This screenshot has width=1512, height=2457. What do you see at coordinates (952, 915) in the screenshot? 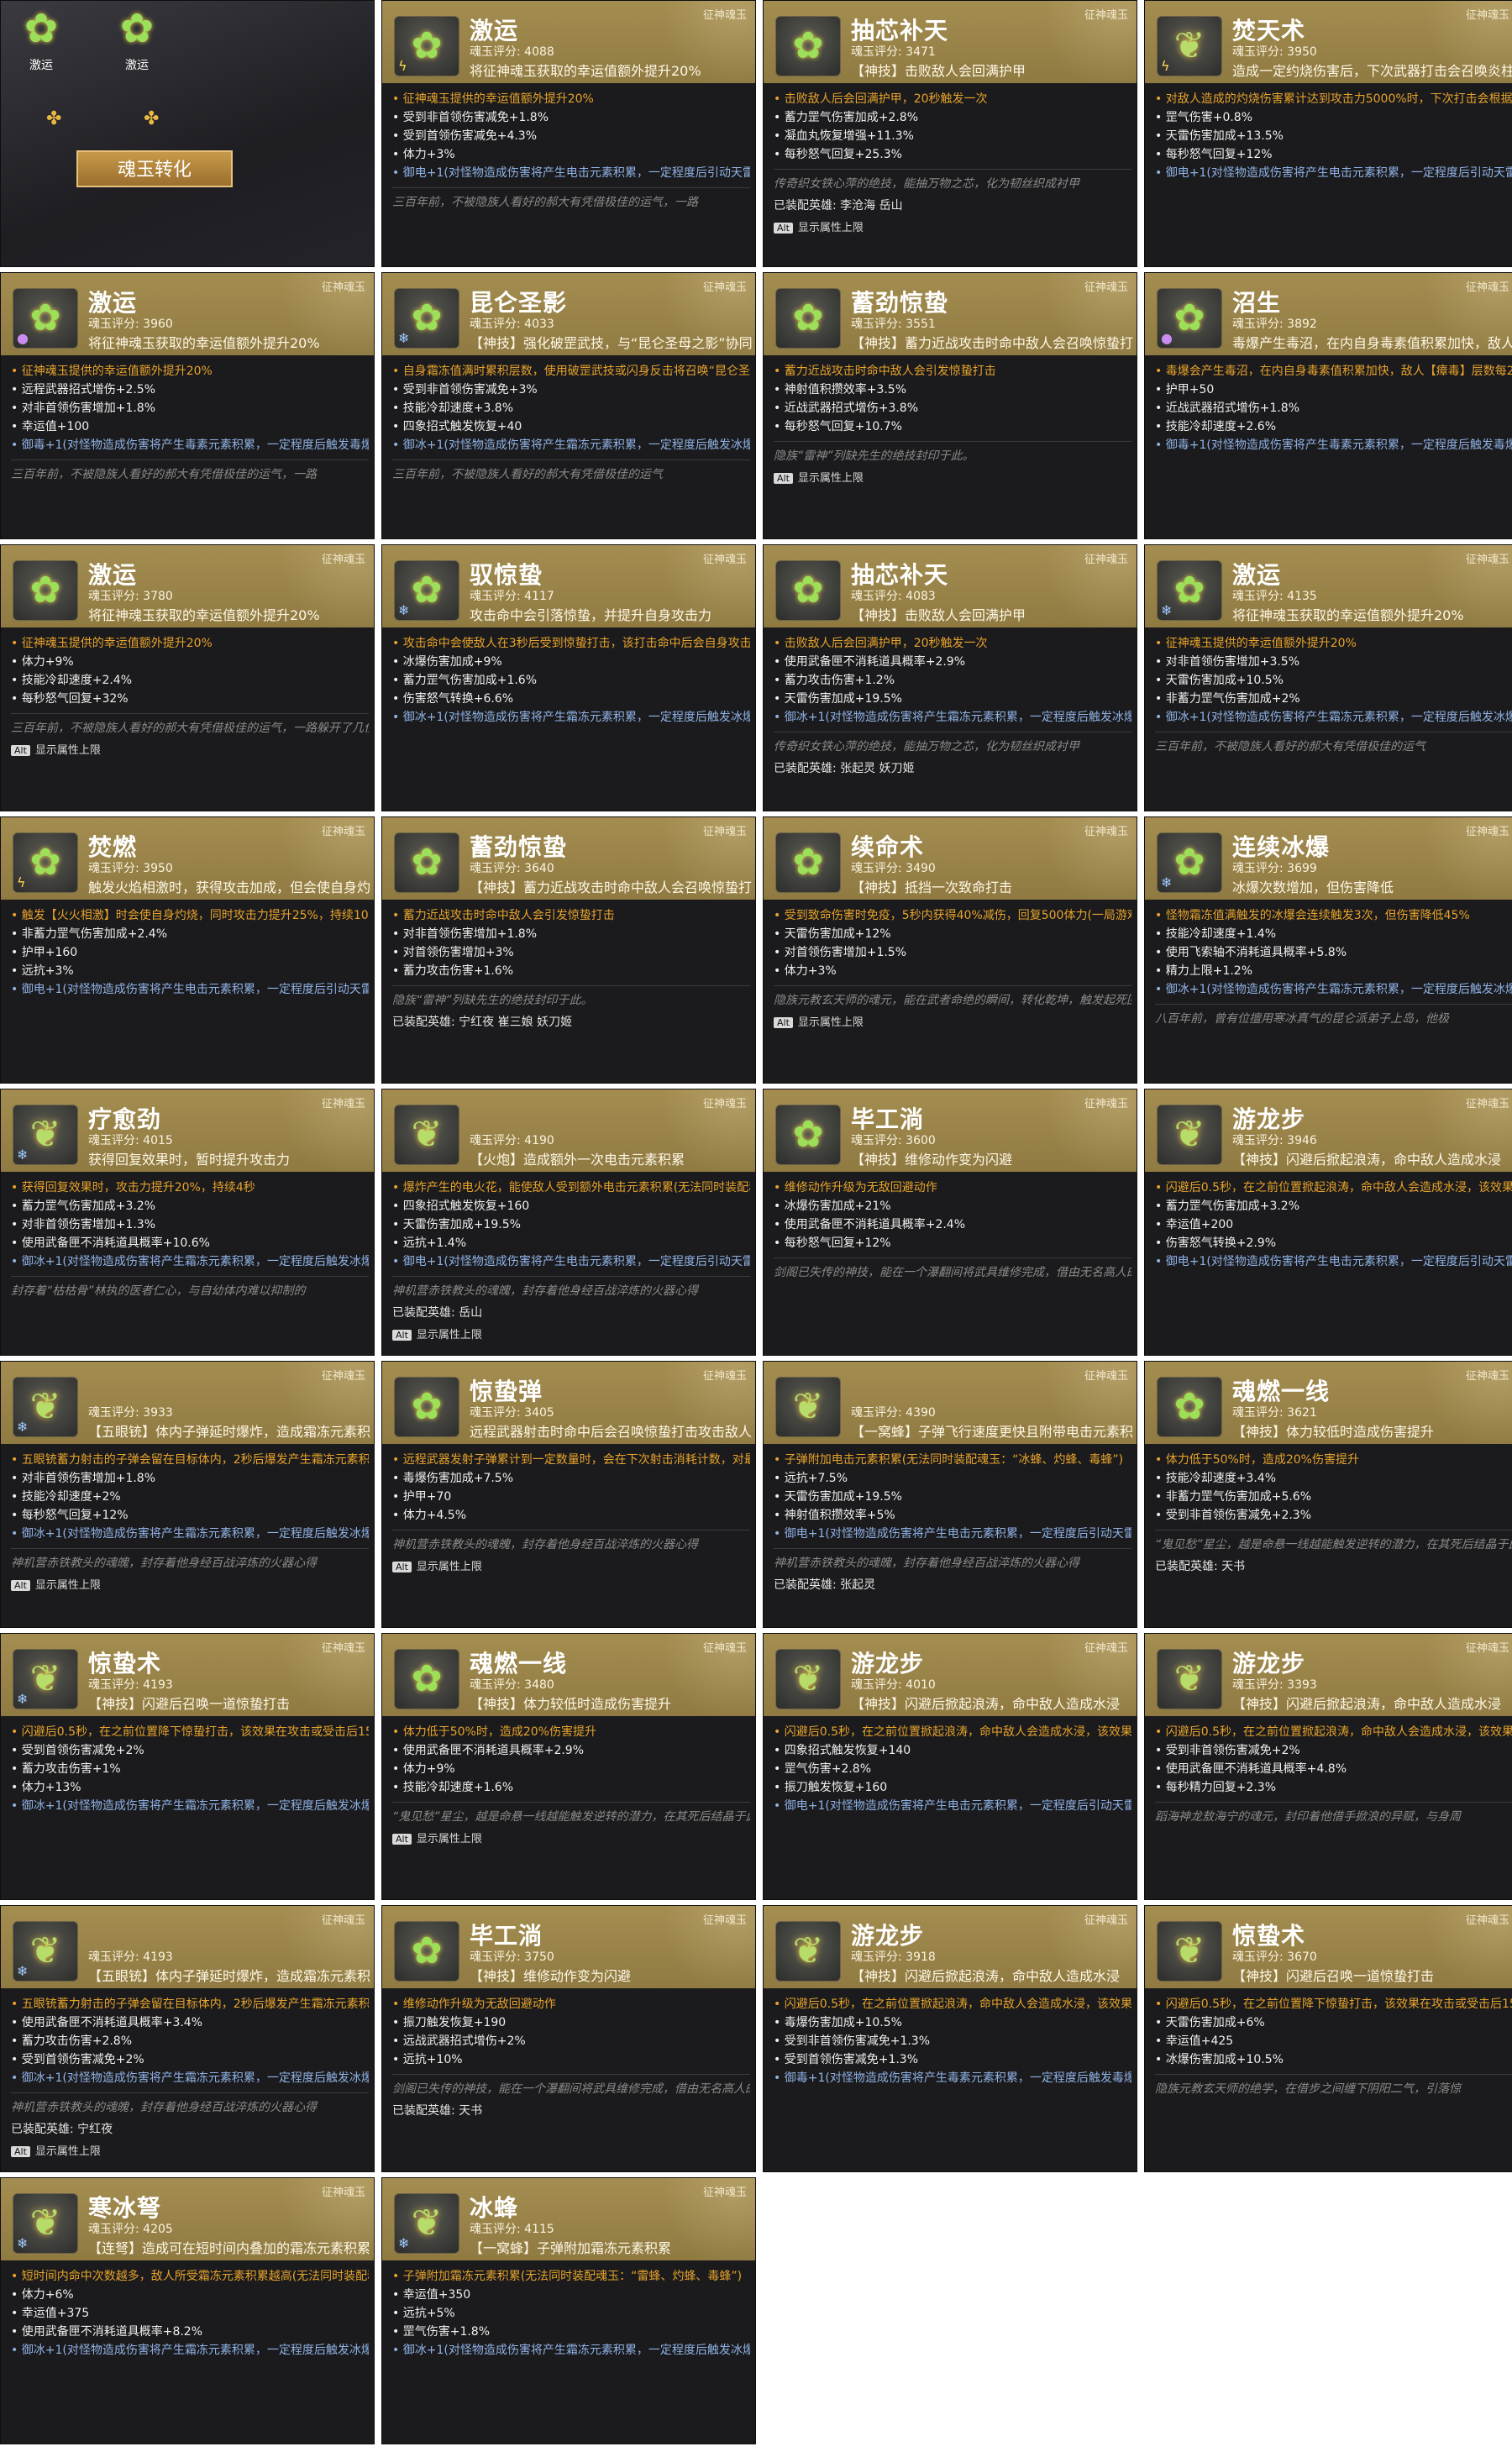
I see `effect-line: 受到致命伤害时免疫，5秒内获得40%减伤，回复500体力(一局游戏仅生效一次)` at bounding box center [952, 915].